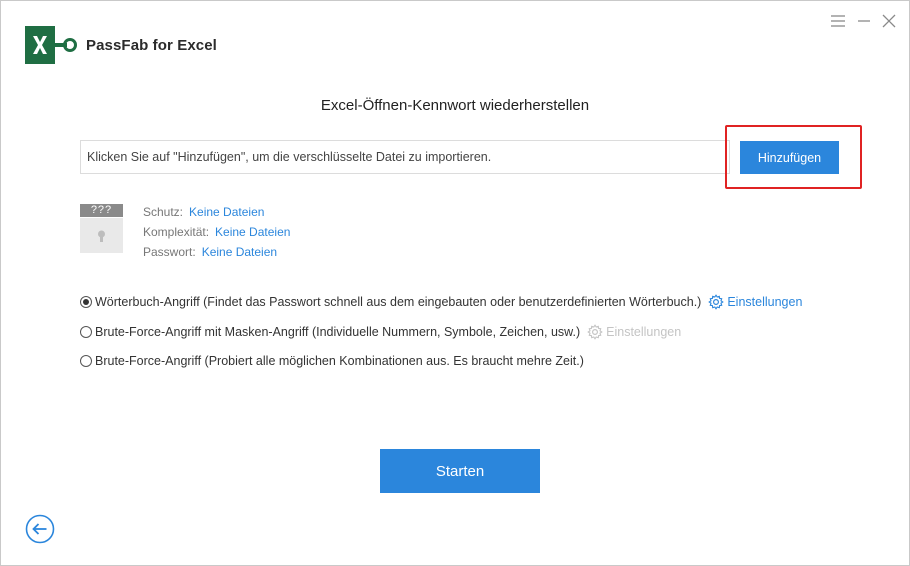 This screenshot has height=566, width=910. I want to click on password-label: Passwort:, so click(169, 252).